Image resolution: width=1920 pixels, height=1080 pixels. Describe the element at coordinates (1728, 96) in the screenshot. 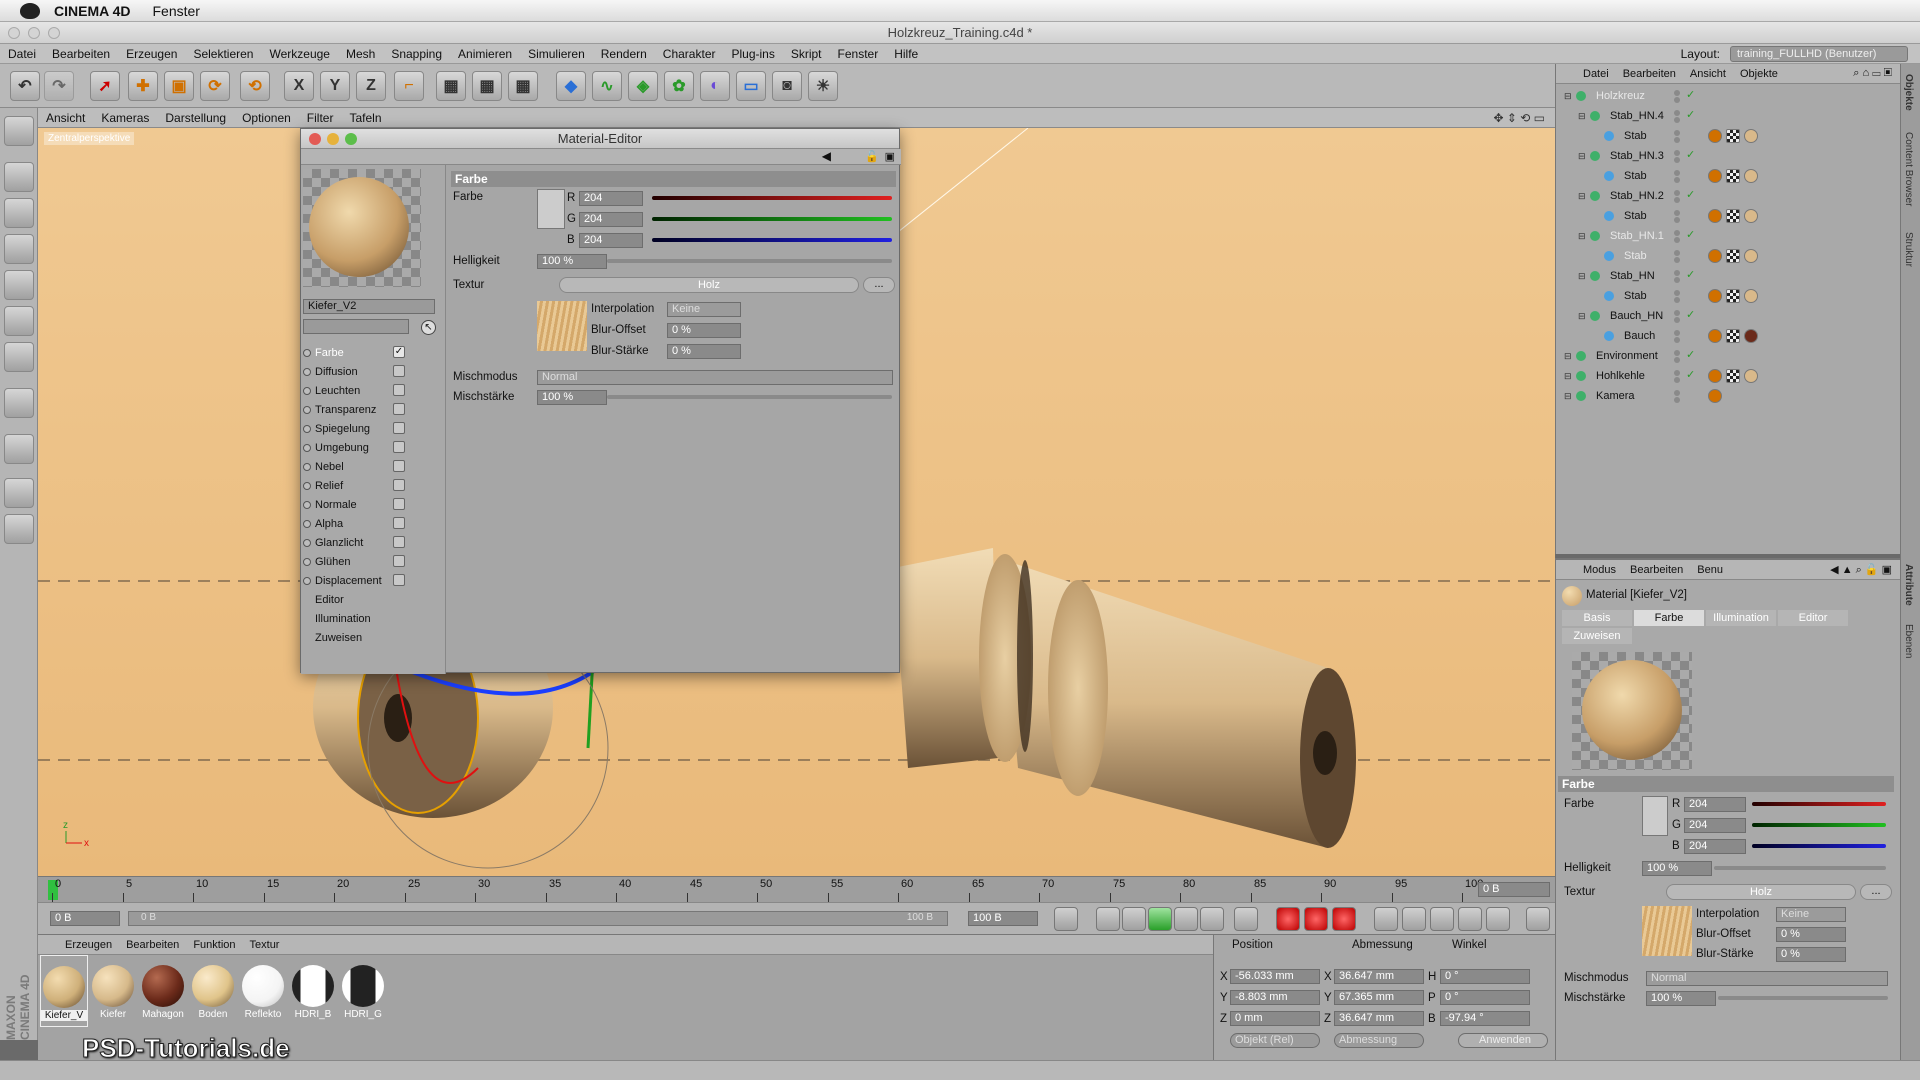

I see `object-row: ⊟ Holzkreuz ✓` at that location.